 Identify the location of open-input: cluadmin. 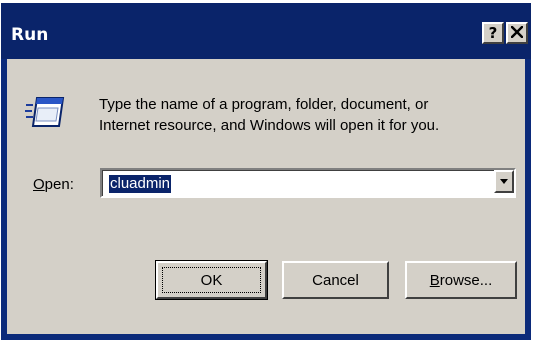
(308, 183).